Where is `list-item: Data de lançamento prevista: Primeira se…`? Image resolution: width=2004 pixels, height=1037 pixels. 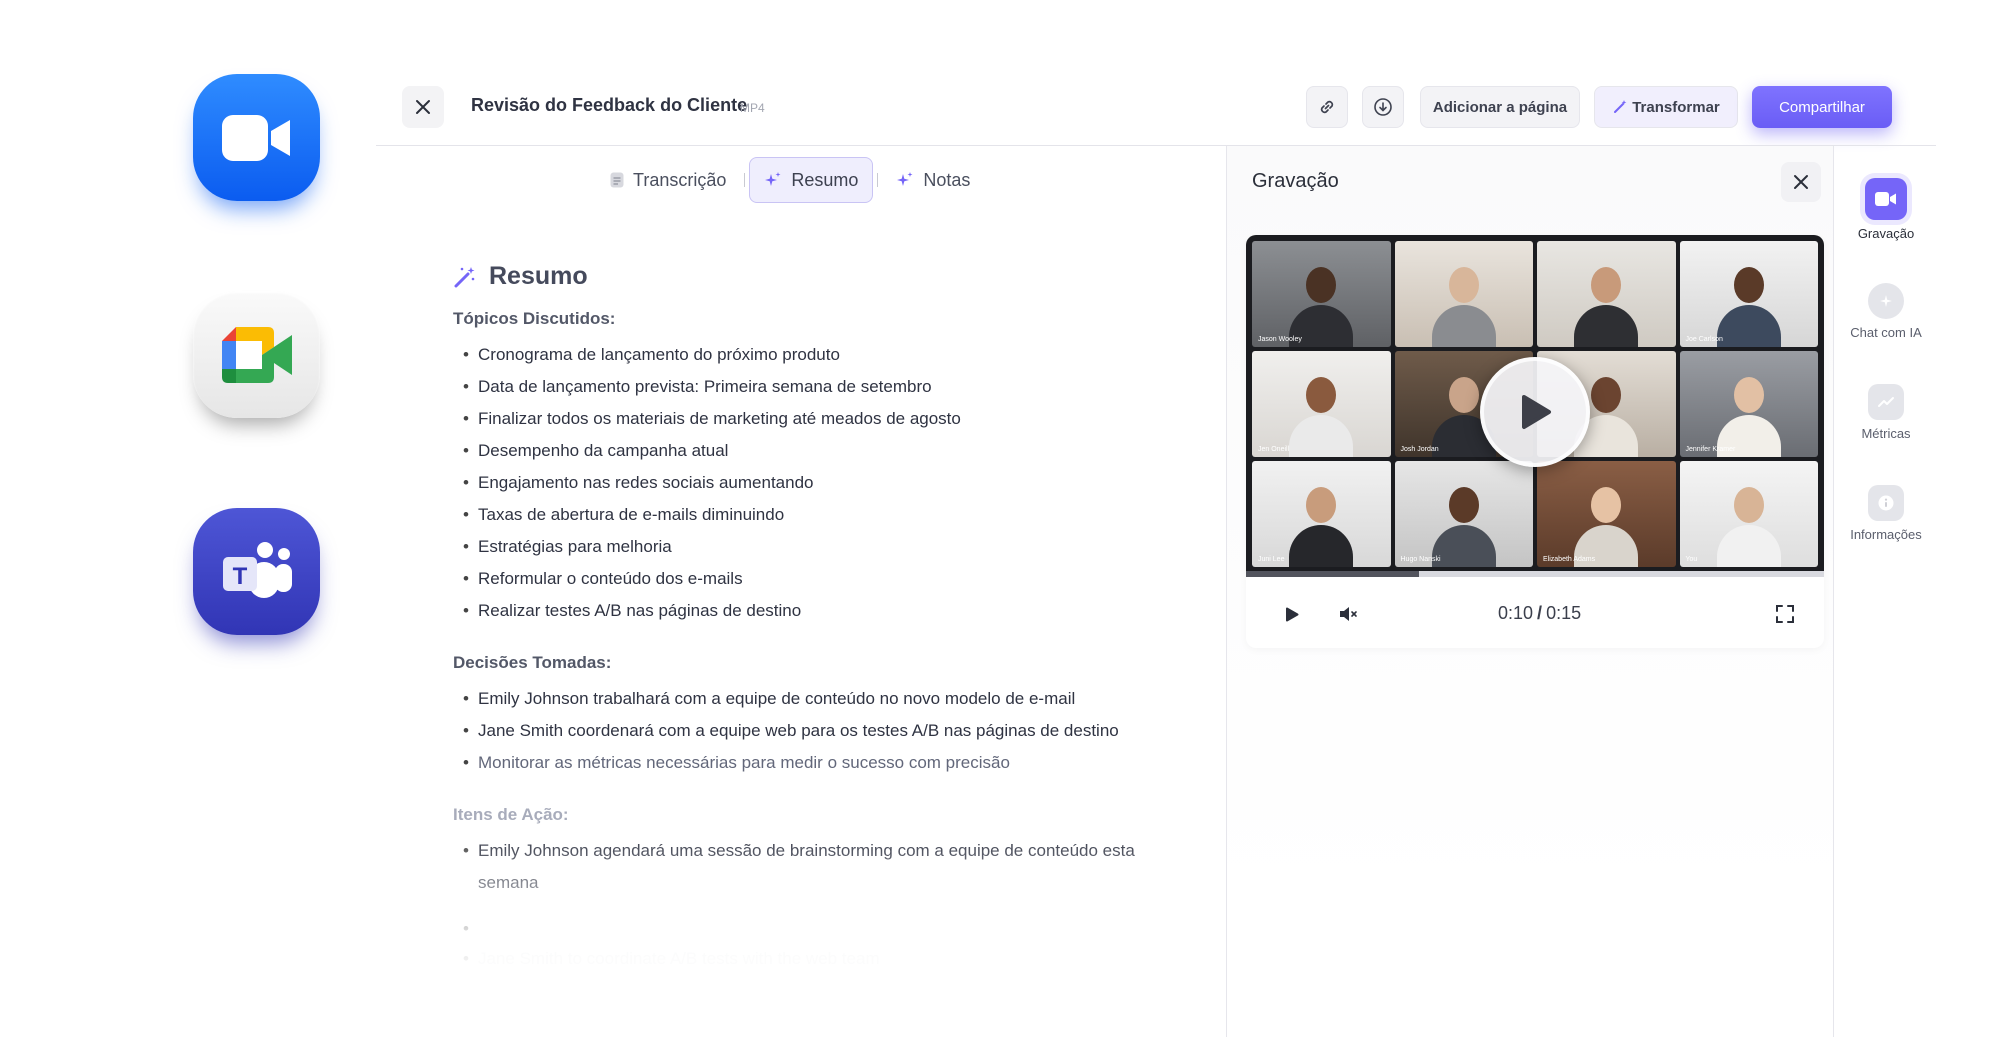
list-item: Data de lançamento prevista: Primeira se… is located at coordinates (813, 387).